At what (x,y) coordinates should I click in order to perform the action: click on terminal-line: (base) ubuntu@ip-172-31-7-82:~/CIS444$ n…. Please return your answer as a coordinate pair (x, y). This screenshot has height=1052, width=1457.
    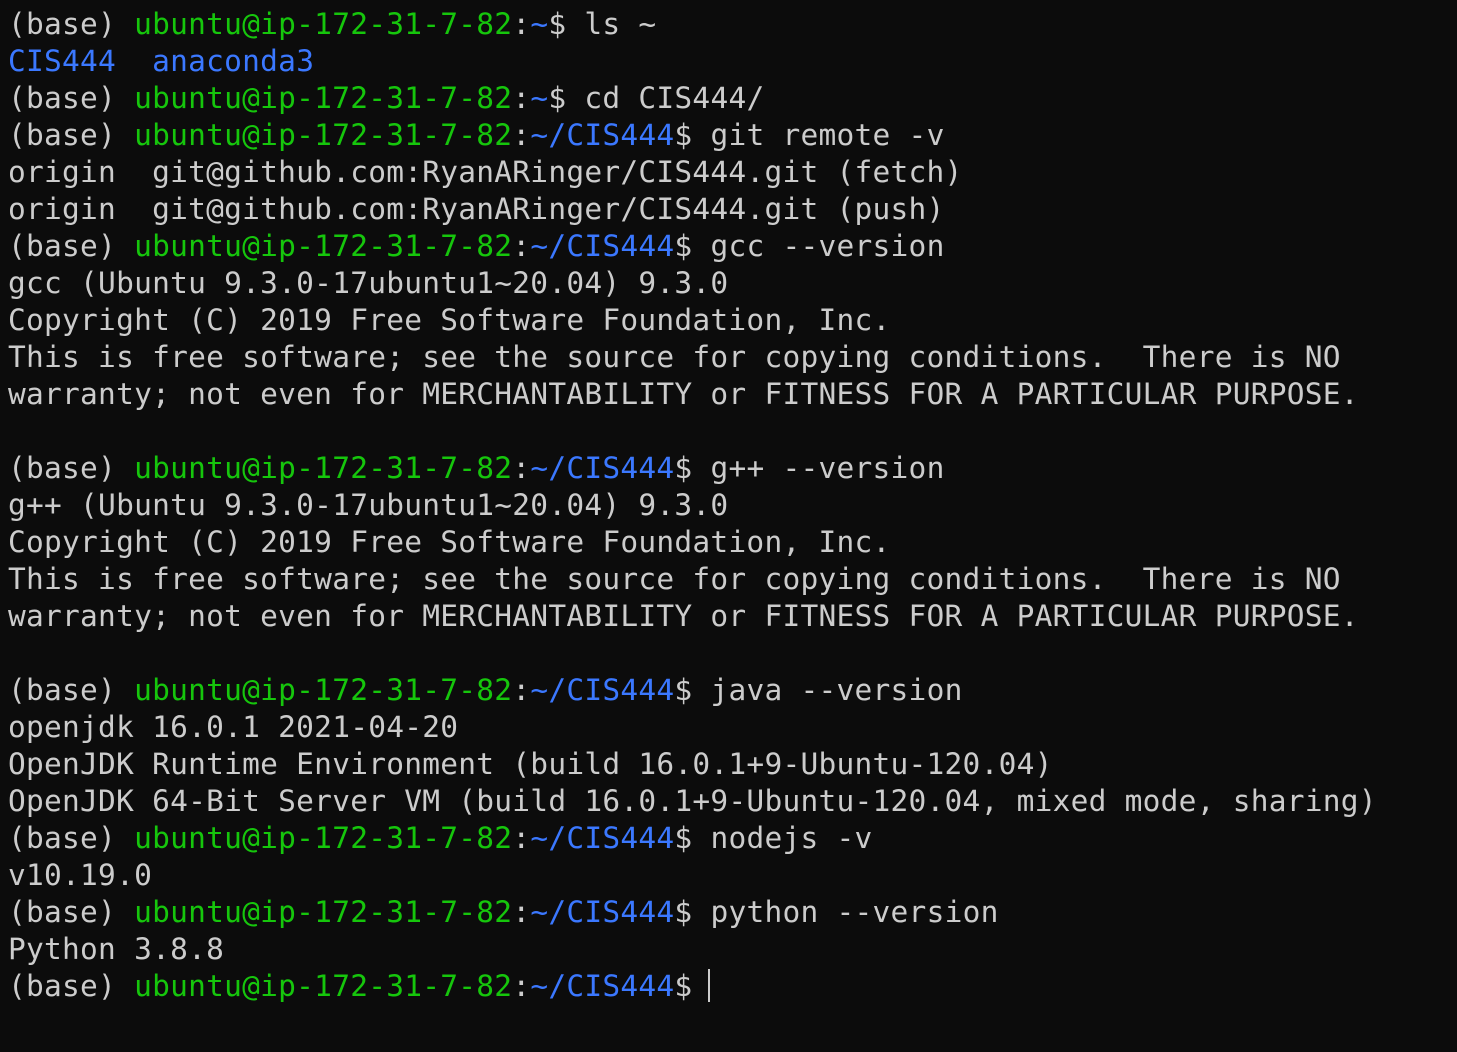
    Looking at the image, I should click on (732, 838).